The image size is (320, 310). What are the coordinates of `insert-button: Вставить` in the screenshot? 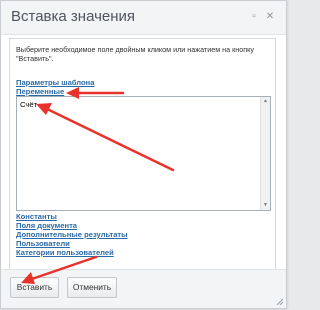 It's located at (34, 287).